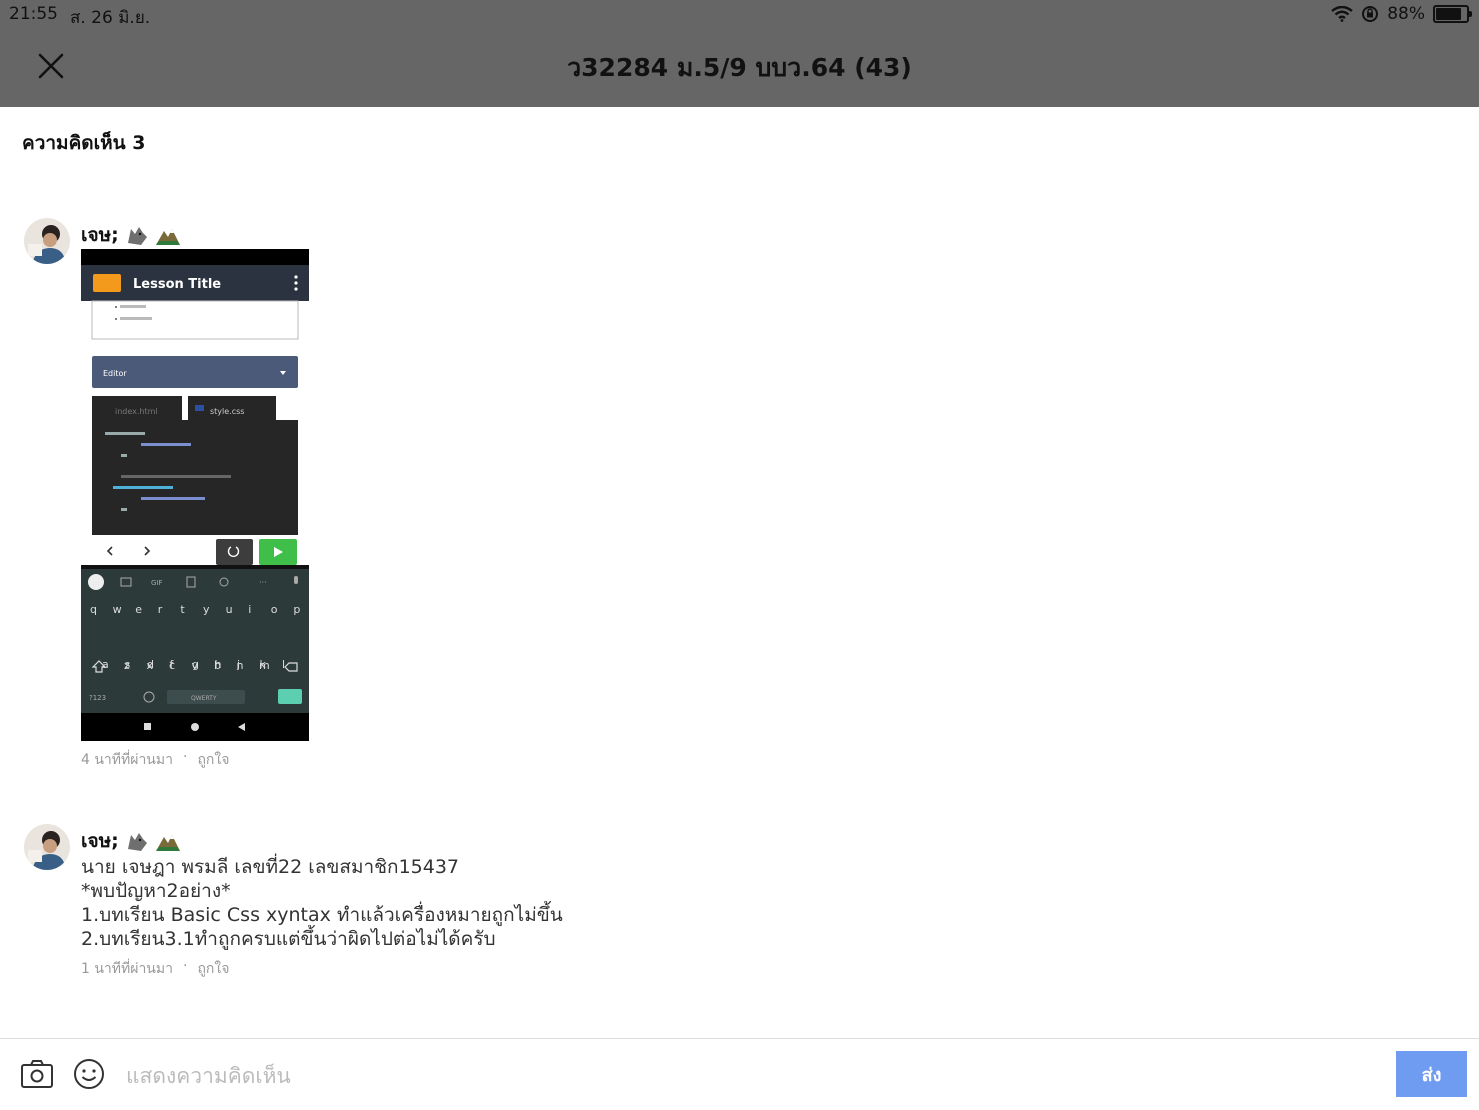  What do you see at coordinates (127, 969) in the screenshot?
I see `comment-time: 1 นาทีที่ผ่านมา` at bounding box center [127, 969].